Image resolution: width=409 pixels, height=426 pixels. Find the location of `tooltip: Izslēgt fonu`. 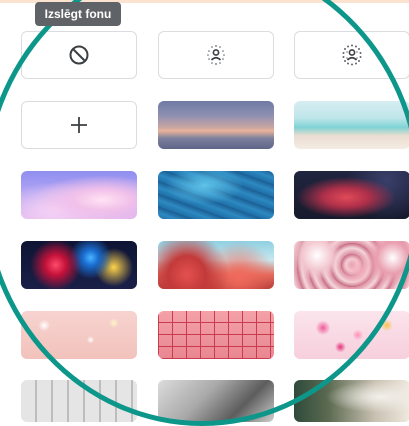

tooltip: Izslēgt fonu is located at coordinates (78, 14).